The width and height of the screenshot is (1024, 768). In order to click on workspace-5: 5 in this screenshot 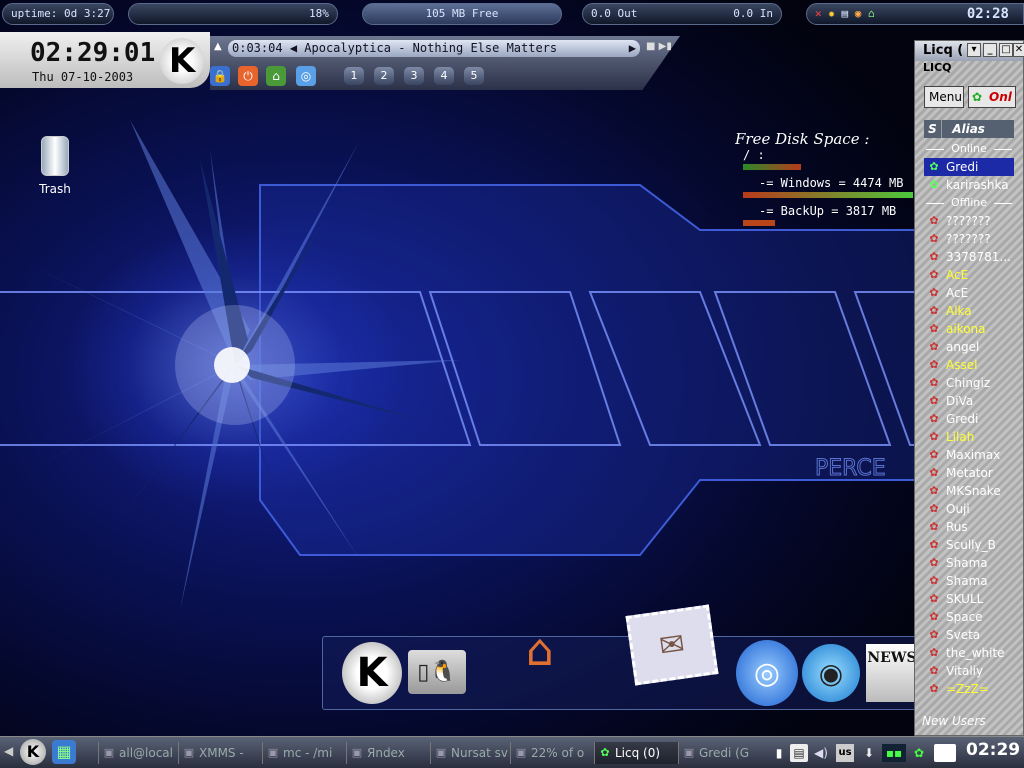, I will do `click(474, 76)`.